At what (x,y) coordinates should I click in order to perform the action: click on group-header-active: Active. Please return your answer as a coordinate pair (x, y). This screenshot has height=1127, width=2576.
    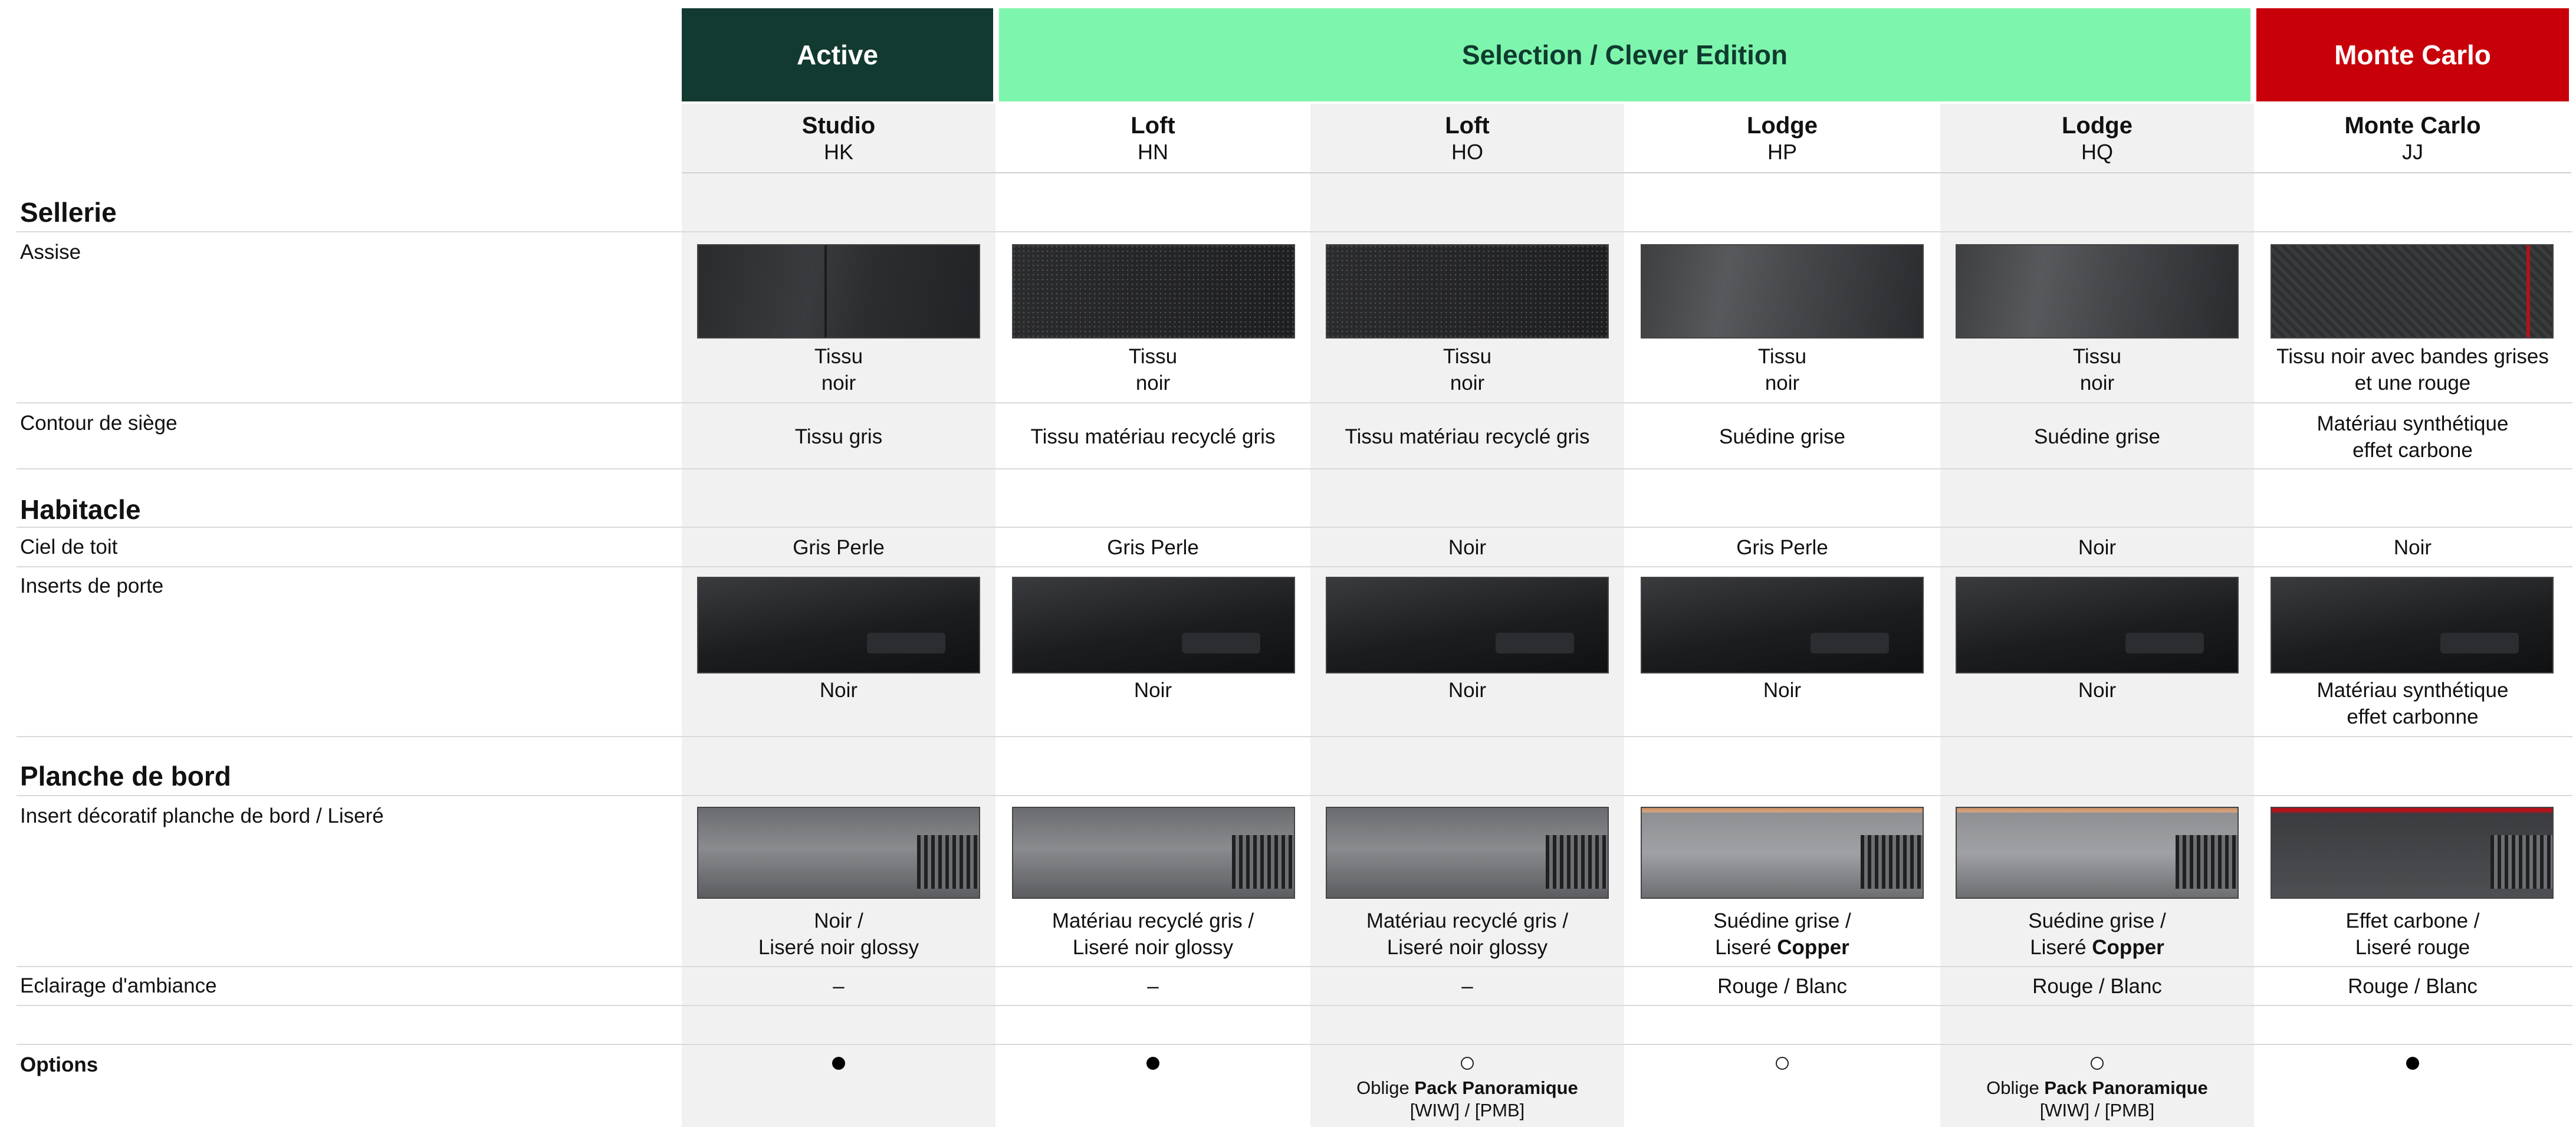
    Looking at the image, I should click on (838, 55).